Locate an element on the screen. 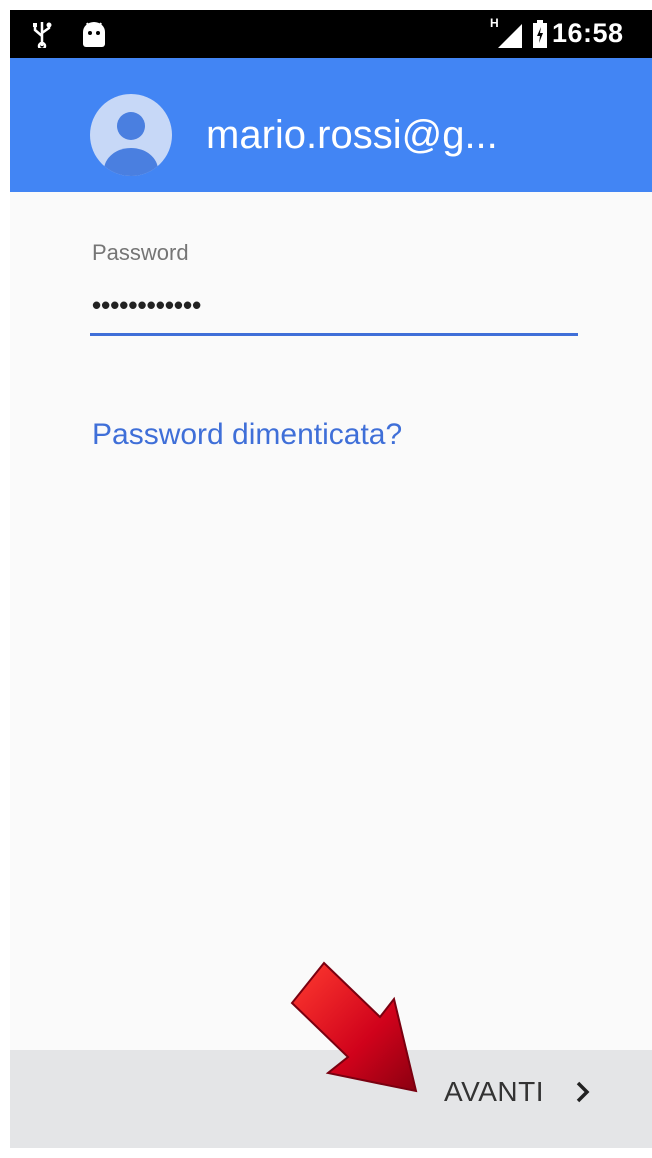 This screenshot has width=652, height=1158. battery-icon is located at coordinates (540, 34).